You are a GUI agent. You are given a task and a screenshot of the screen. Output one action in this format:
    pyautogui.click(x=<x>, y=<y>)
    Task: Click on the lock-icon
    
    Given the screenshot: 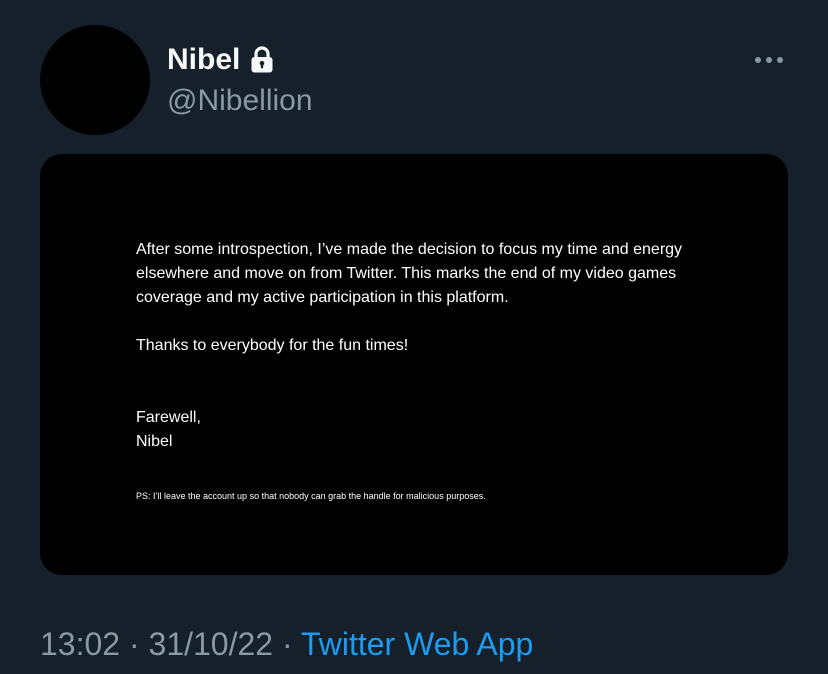 What is the action you would take?
    pyautogui.click(x=262, y=60)
    